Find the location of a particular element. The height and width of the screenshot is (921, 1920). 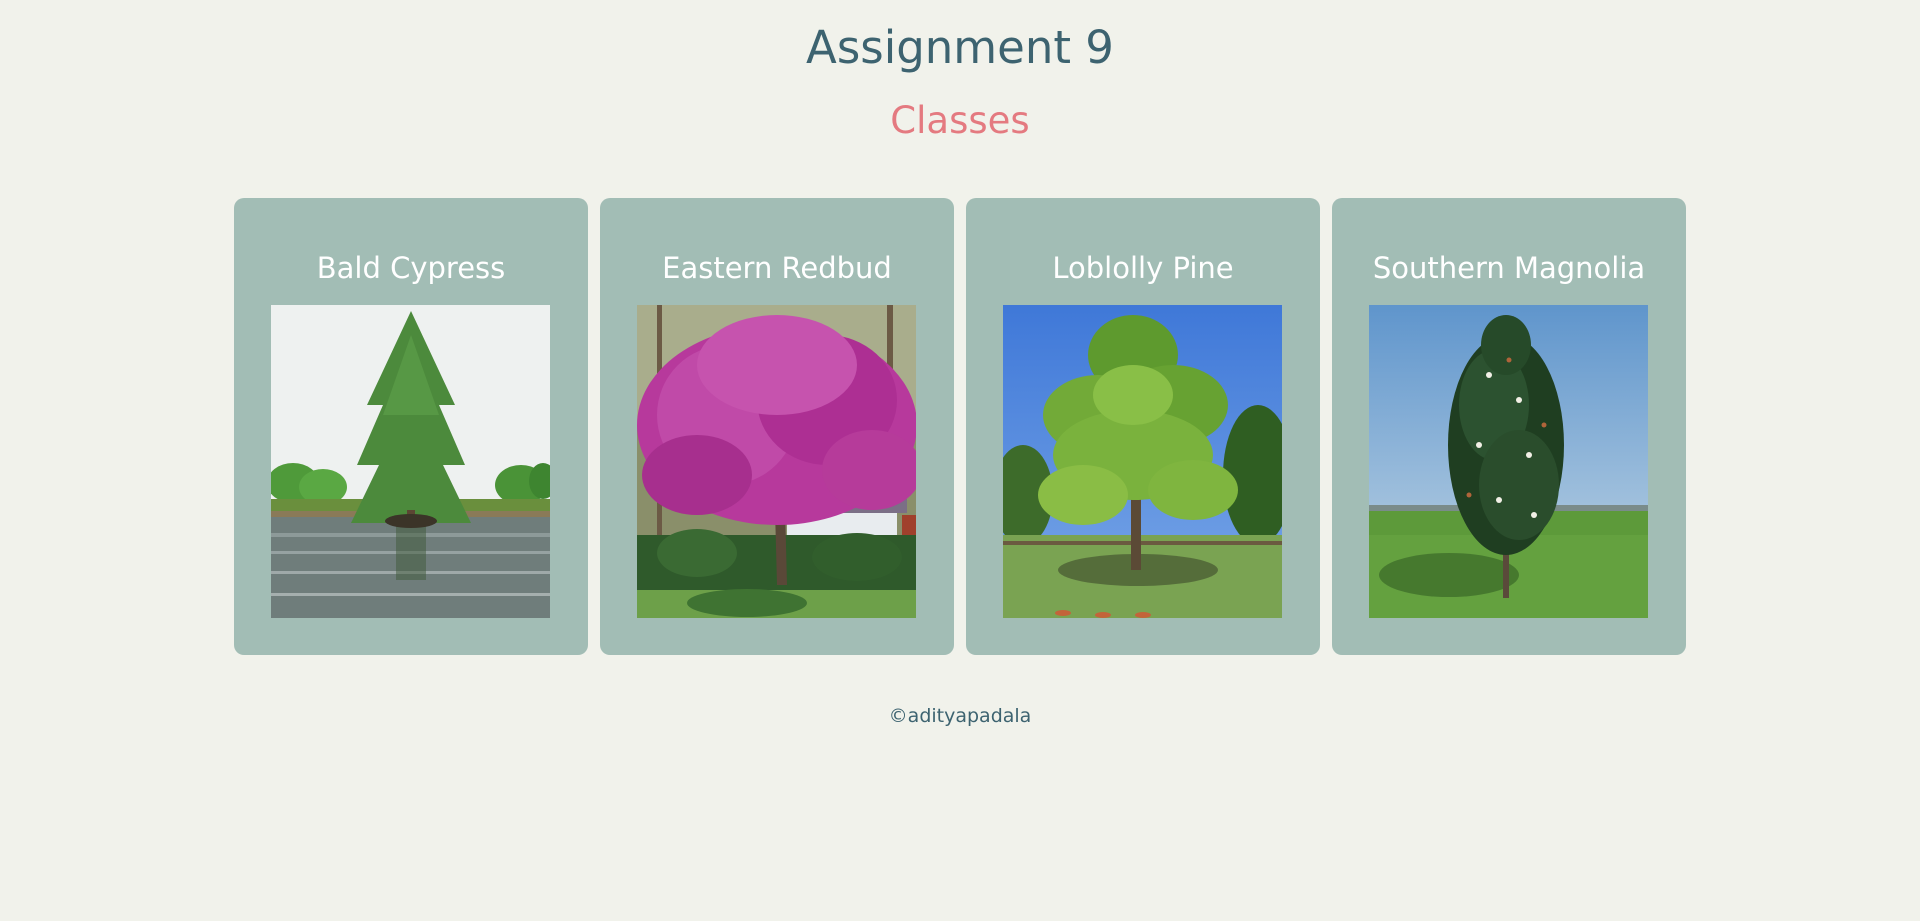

card-title: Loblolly Pine is located at coordinates (1143, 268).